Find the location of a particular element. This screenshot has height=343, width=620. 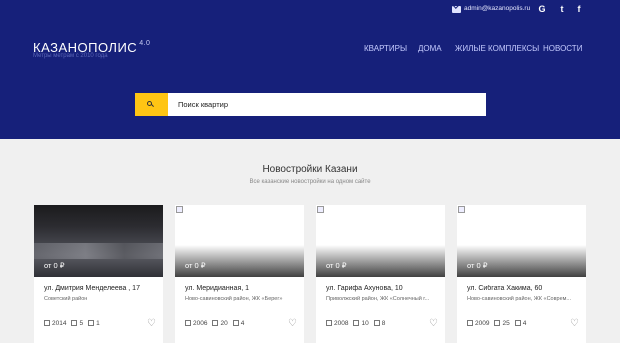

facebook-icon: f is located at coordinates (579, 9).